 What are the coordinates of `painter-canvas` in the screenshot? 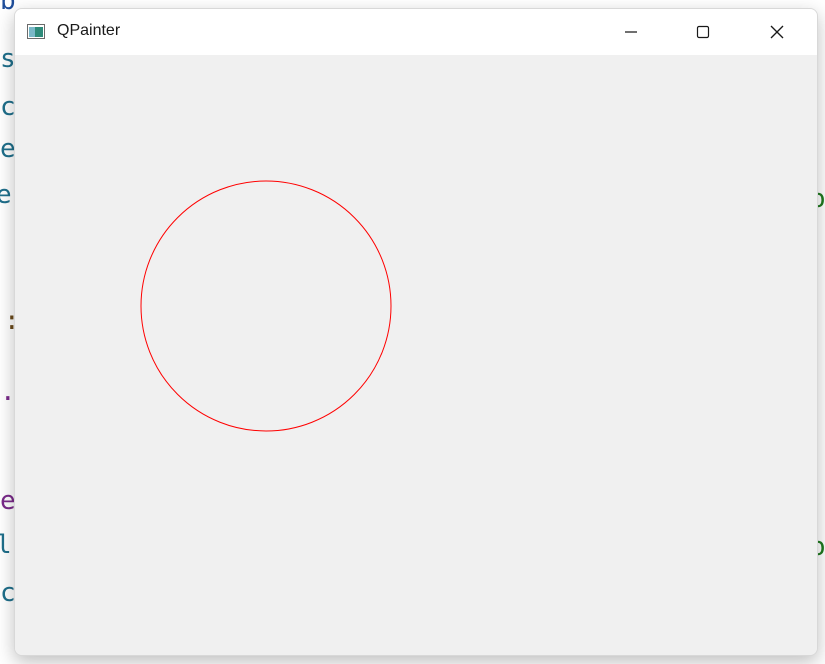 It's located at (266, 306).